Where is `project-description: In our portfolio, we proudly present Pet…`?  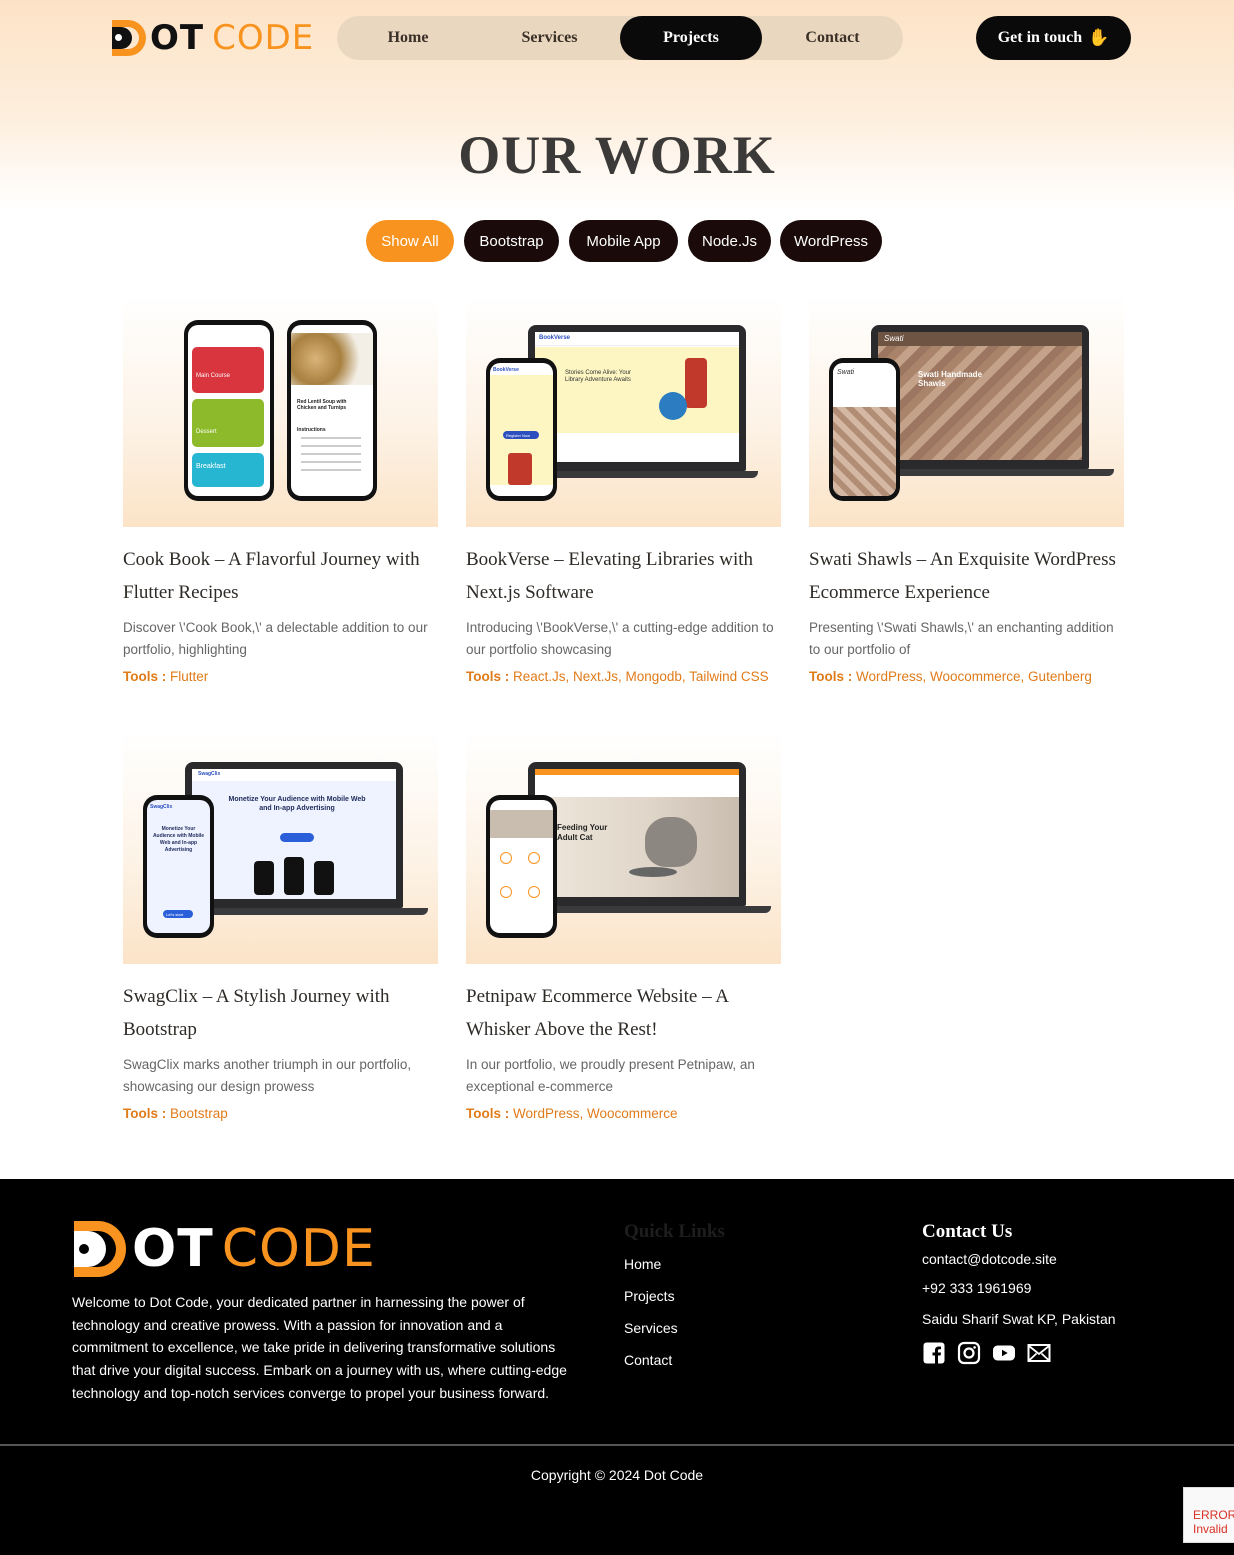
project-description: In our portfolio, we proudly present Pet… is located at coordinates (610, 1075).